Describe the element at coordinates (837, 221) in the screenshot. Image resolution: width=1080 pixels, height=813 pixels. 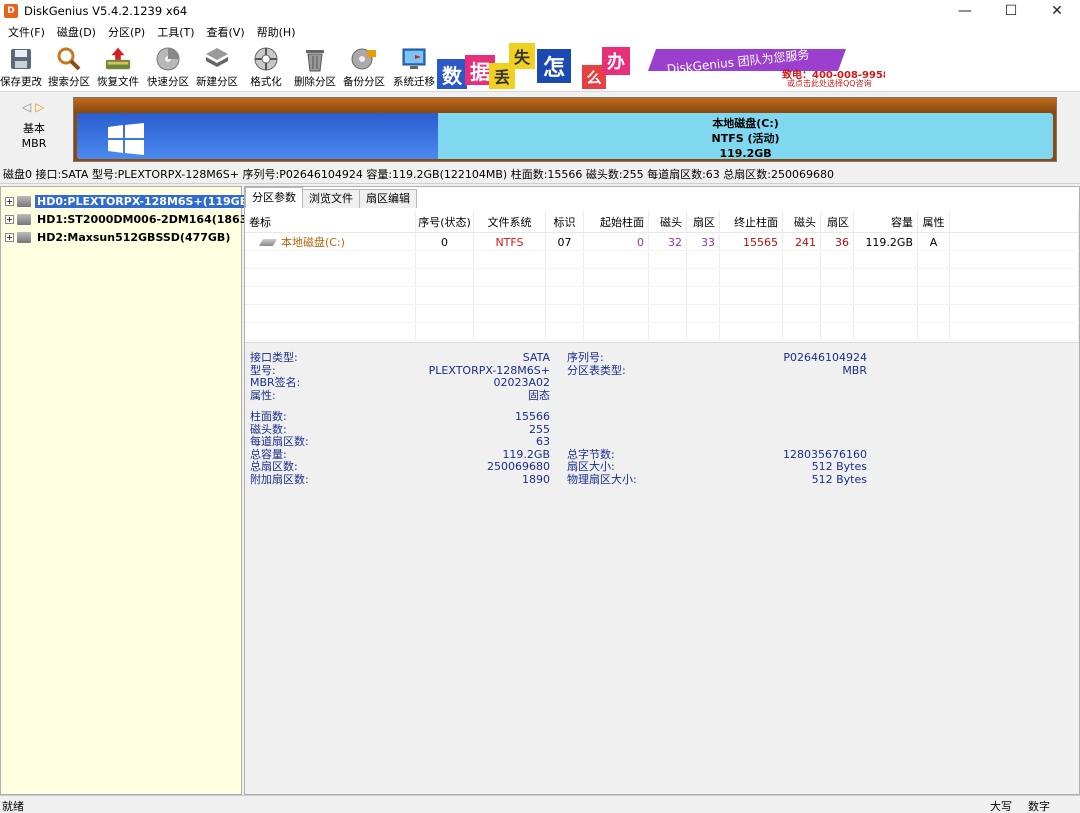
I see `col-end-sector: 扇区` at that location.